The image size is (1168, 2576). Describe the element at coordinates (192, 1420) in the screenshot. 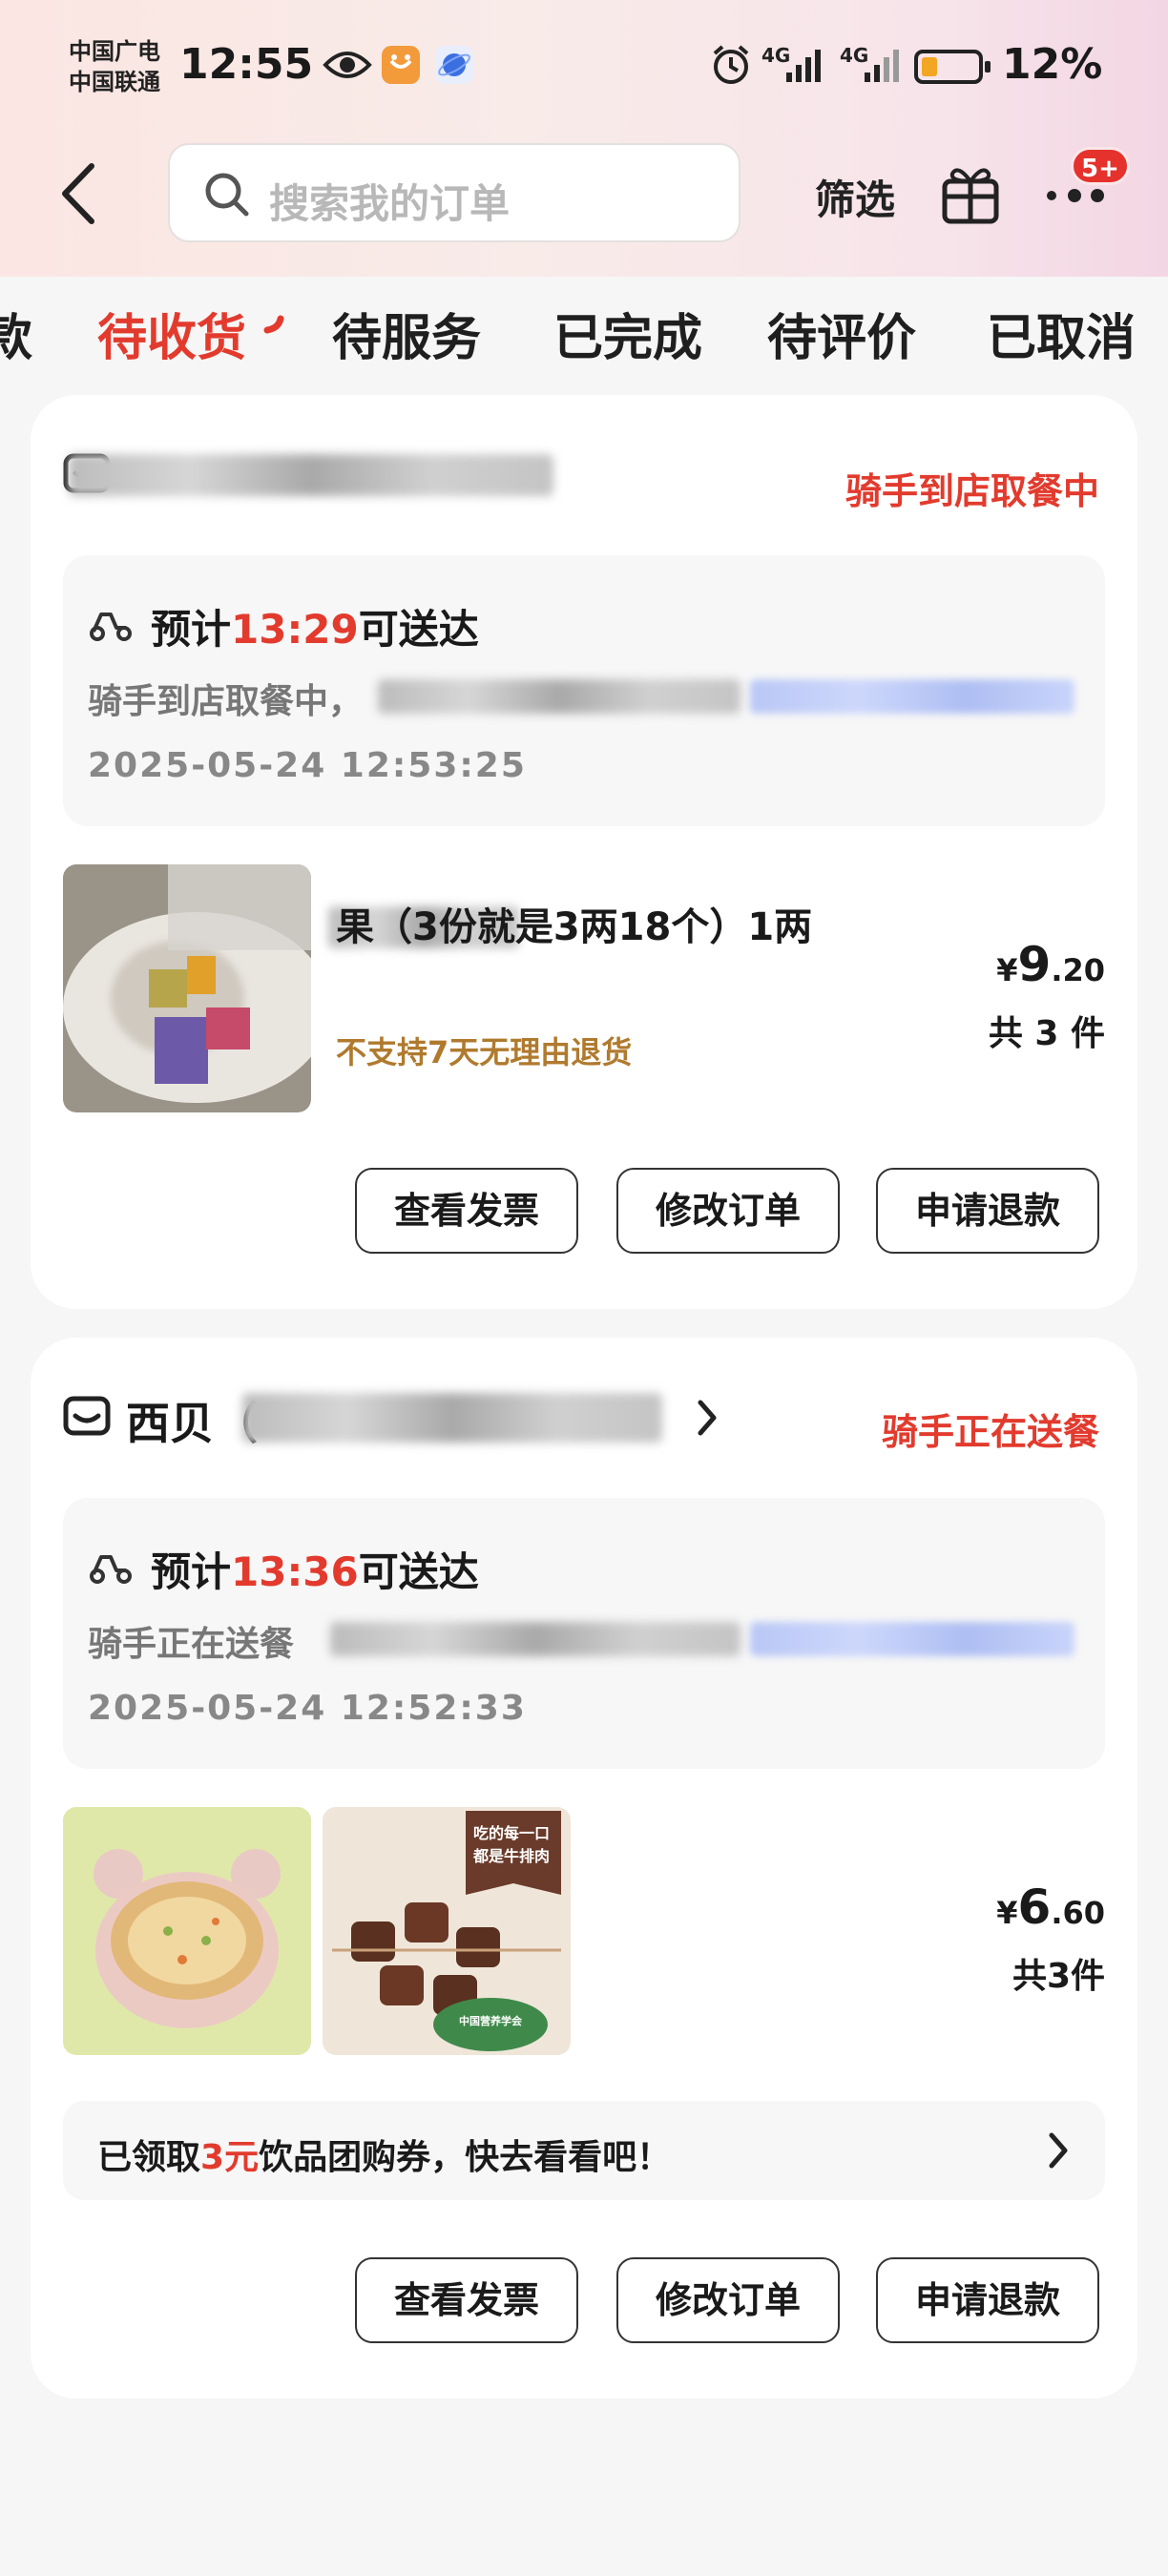

I see `shop-name: 西贝（` at that location.